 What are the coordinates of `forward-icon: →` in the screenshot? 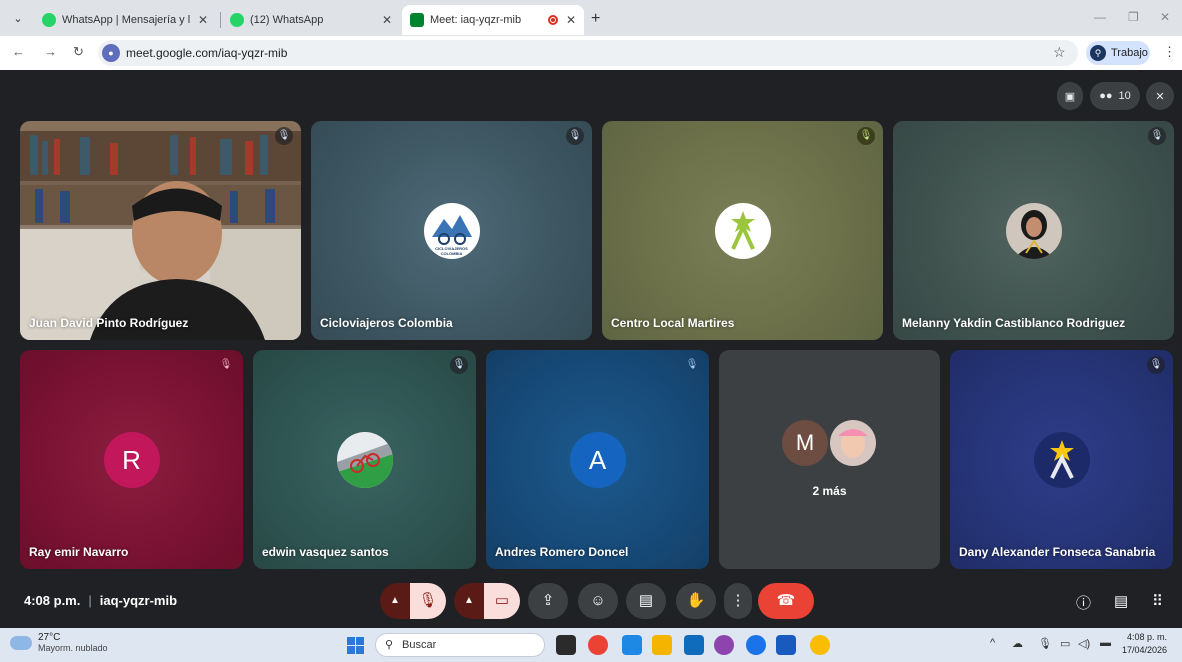 It's located at (50, 51).